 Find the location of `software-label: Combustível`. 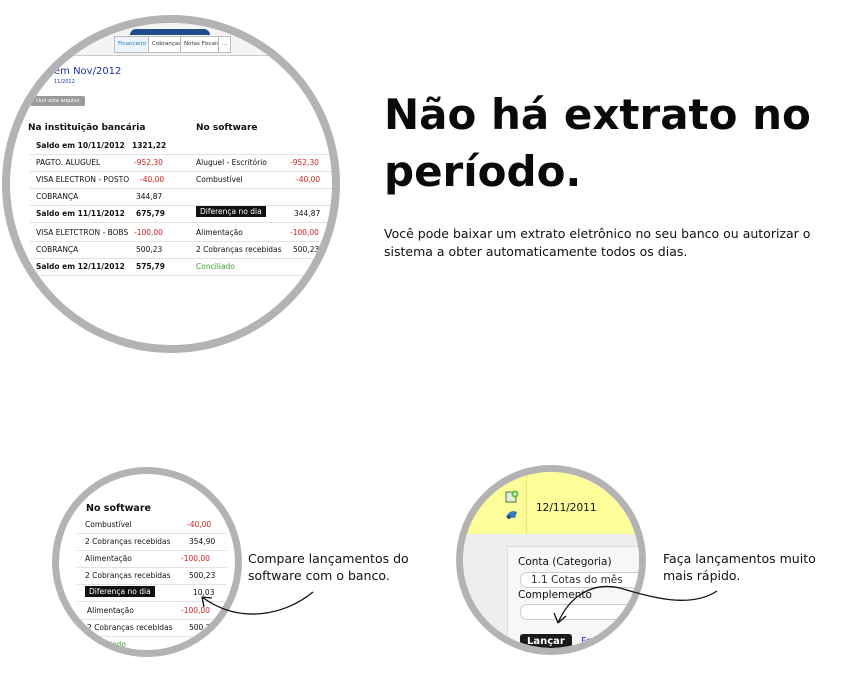

software-label: Combustível is located at coordinates (219, 179).